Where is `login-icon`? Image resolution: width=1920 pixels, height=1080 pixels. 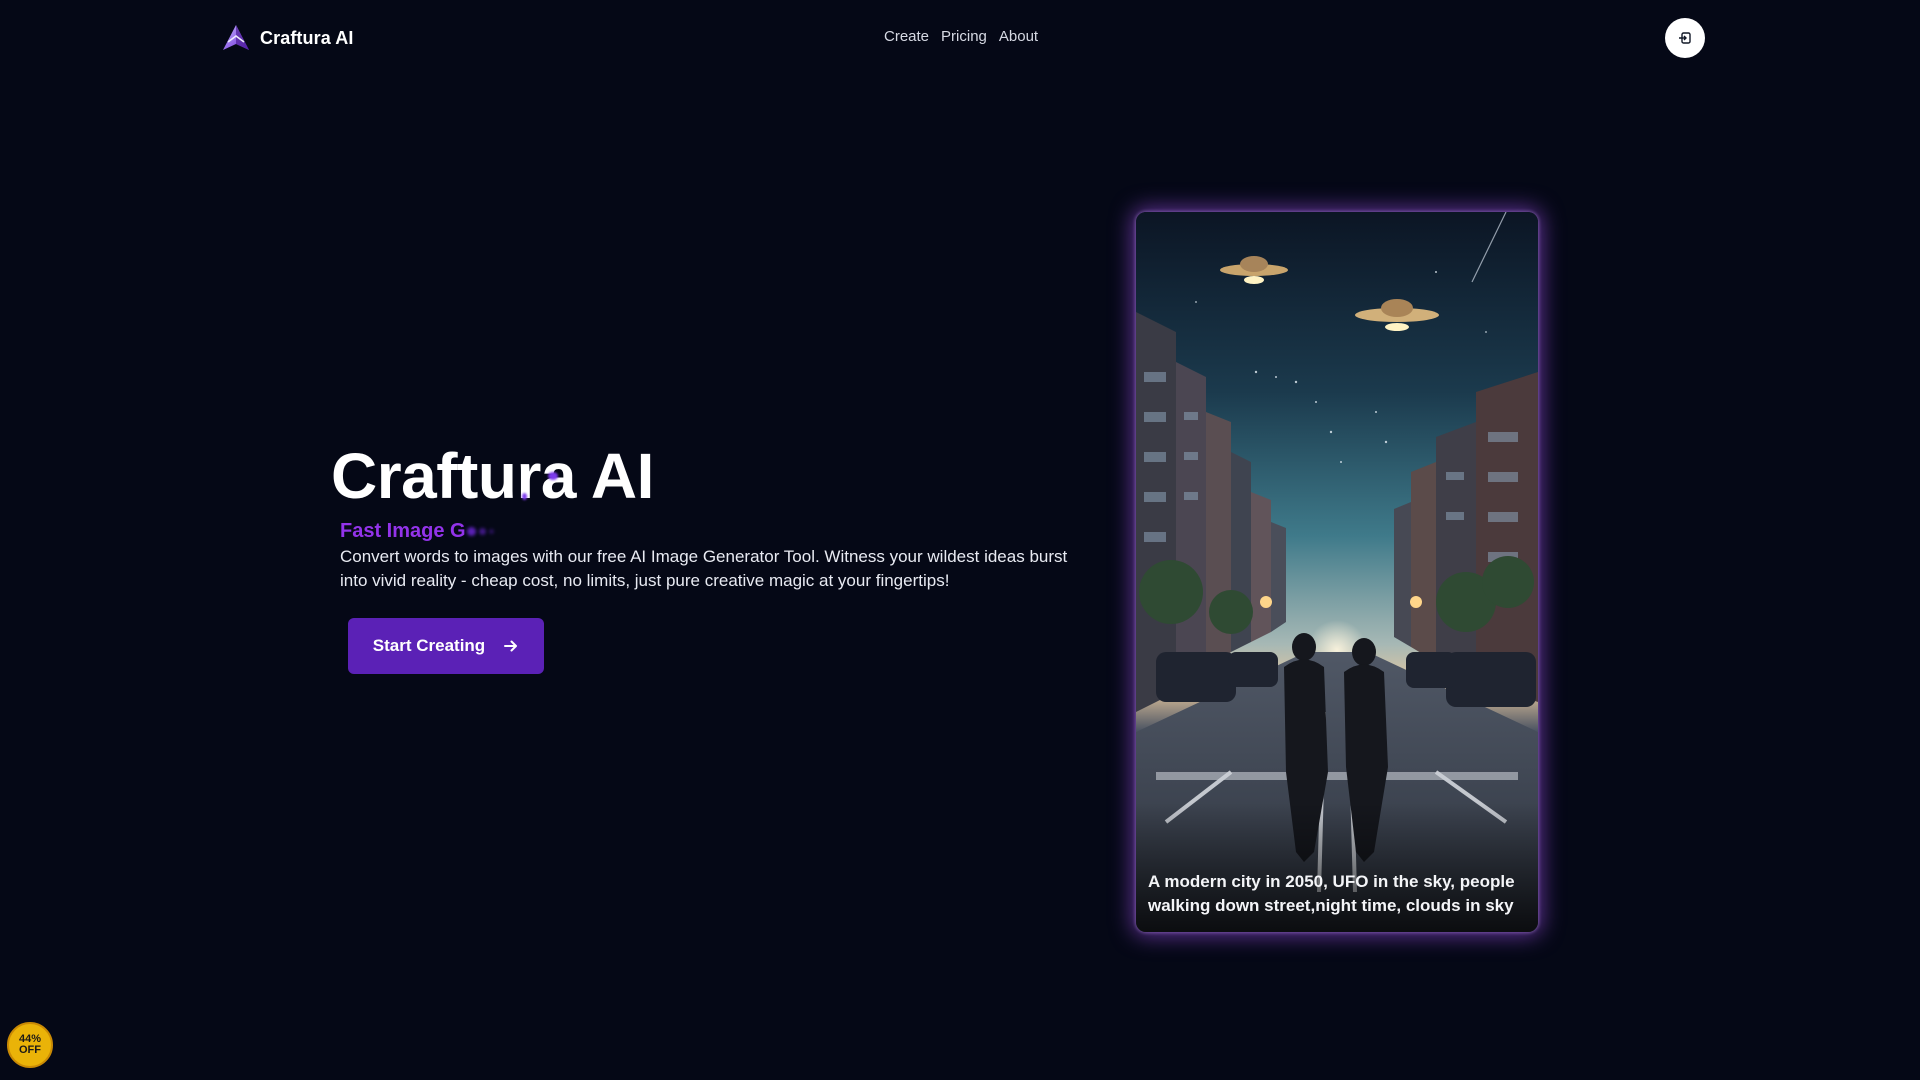 login-icon is located at coordinates (1685, 38).